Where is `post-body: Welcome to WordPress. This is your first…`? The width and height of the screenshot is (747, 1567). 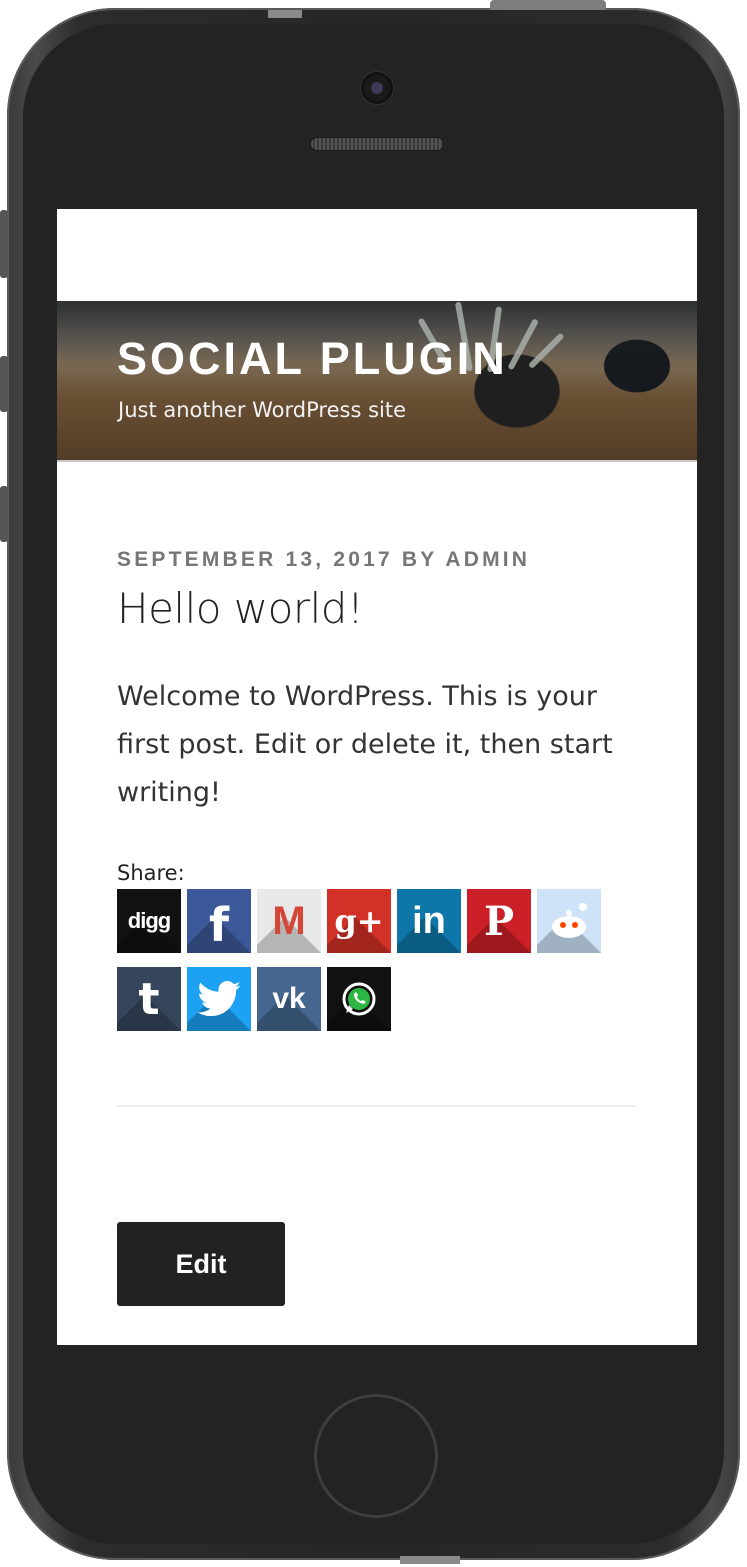 post-body: Welcome to WordPress. This is your first… is located at coordinates (365, 744).